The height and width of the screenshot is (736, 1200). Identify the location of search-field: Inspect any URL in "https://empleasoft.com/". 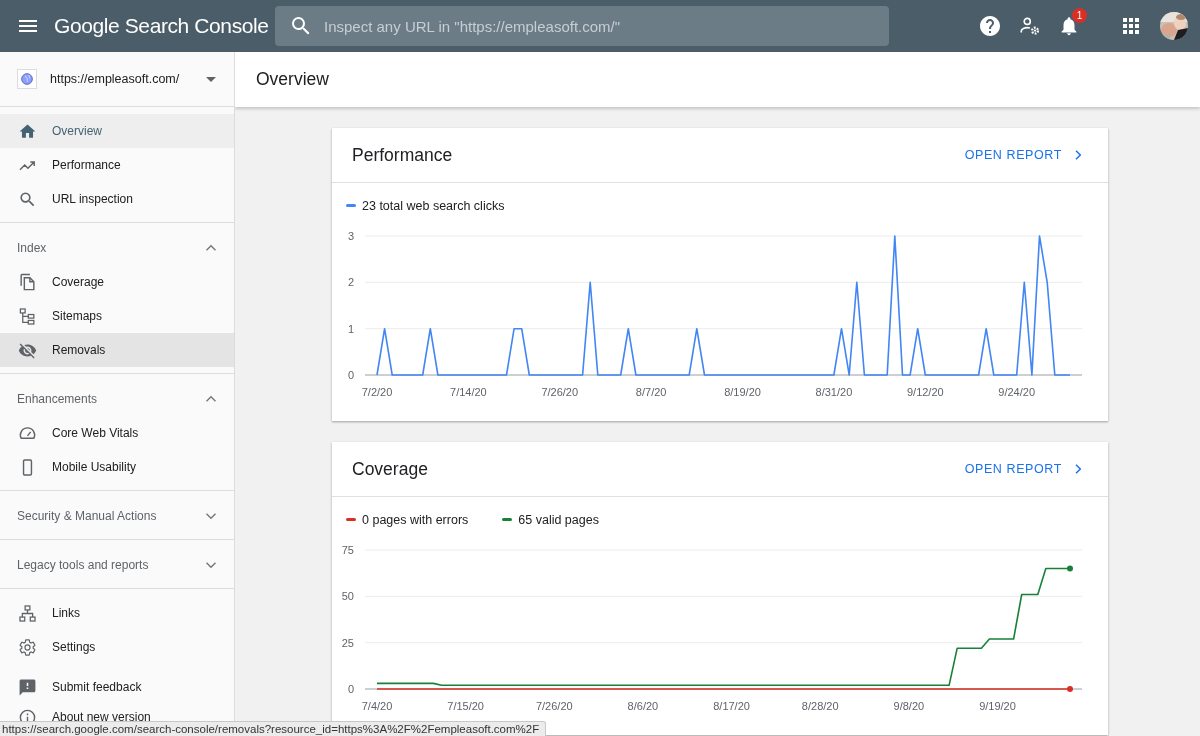
(582, 26).